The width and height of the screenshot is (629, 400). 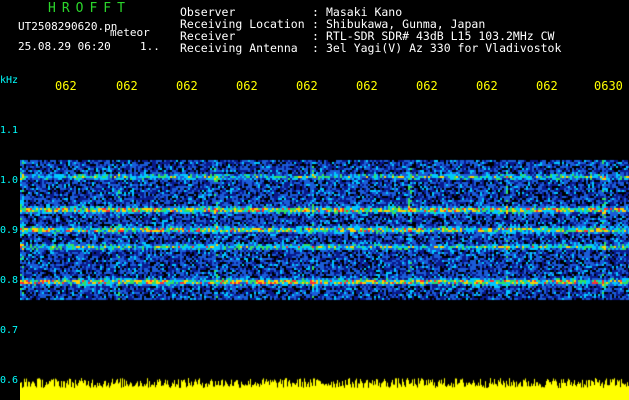 What do you see at coordinates (150, 46) in the screenshot?
I see `counter-label: 1..` at bounding box center [150, 46].